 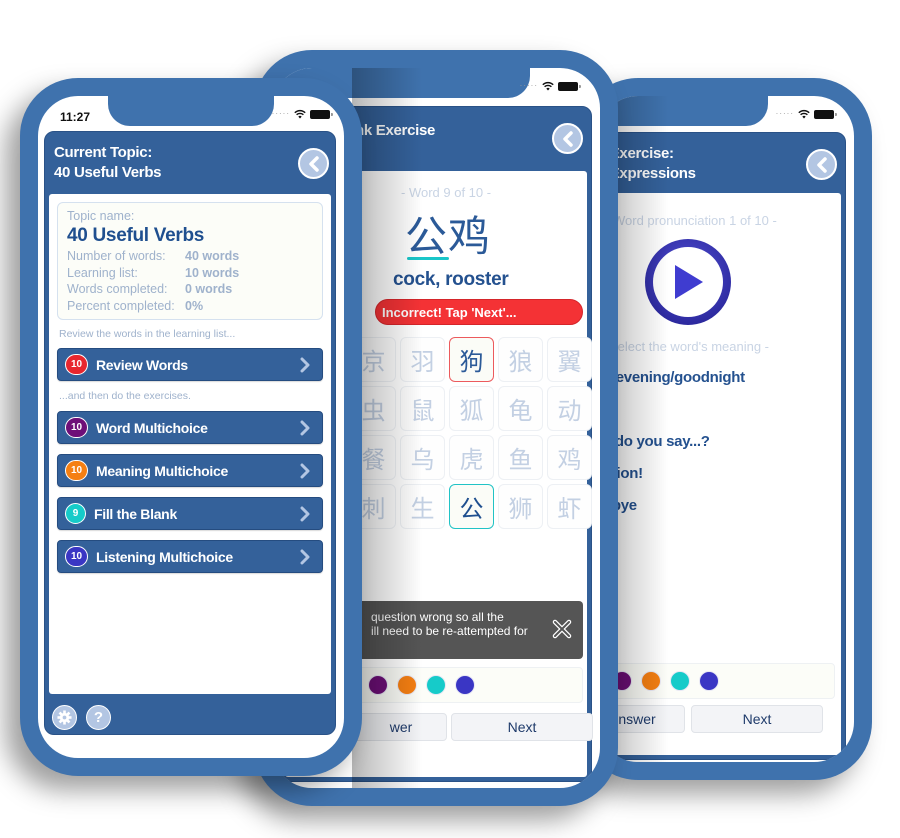 What do you see at coordinates (136, 235) in the screenshot?
I see `topic-name: 40 Useful Verbs` at bounding box center [136, 235].